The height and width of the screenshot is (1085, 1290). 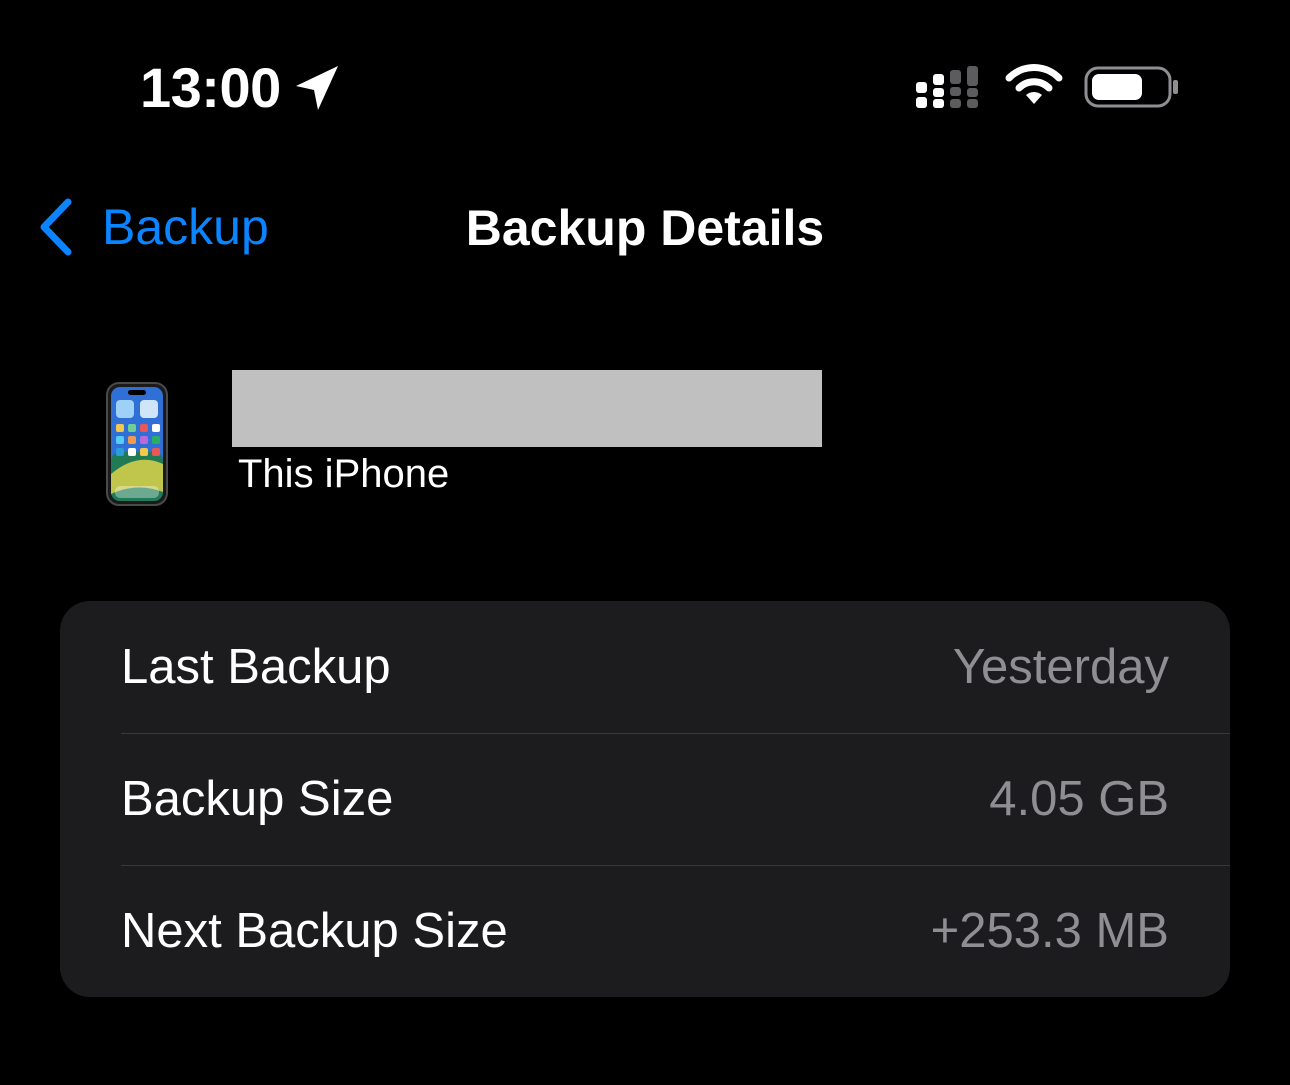 I want to click on detail-label: Backup Size, so click(x=257, y=799).